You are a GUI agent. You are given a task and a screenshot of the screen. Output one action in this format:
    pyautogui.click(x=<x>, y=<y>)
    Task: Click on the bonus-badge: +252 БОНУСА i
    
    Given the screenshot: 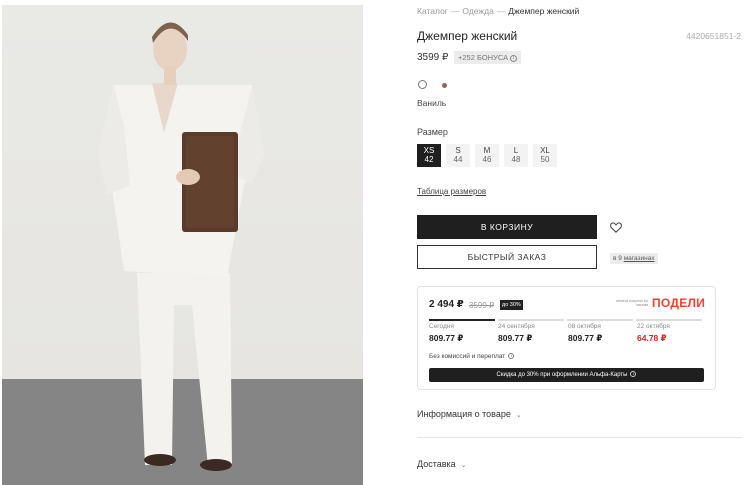 What is the action you would take?
    pyautogui.click(x=488, y=57)
    